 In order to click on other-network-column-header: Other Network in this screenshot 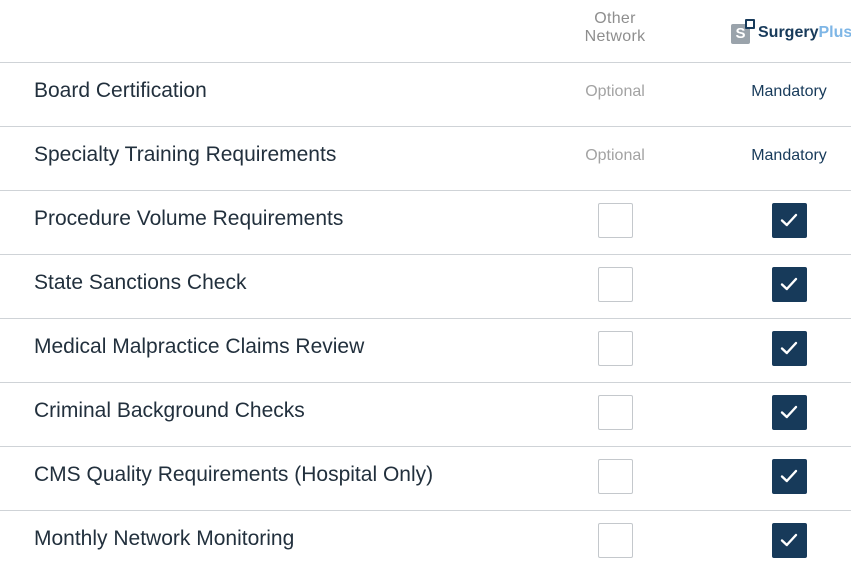, I will do `click(615, 28)`.